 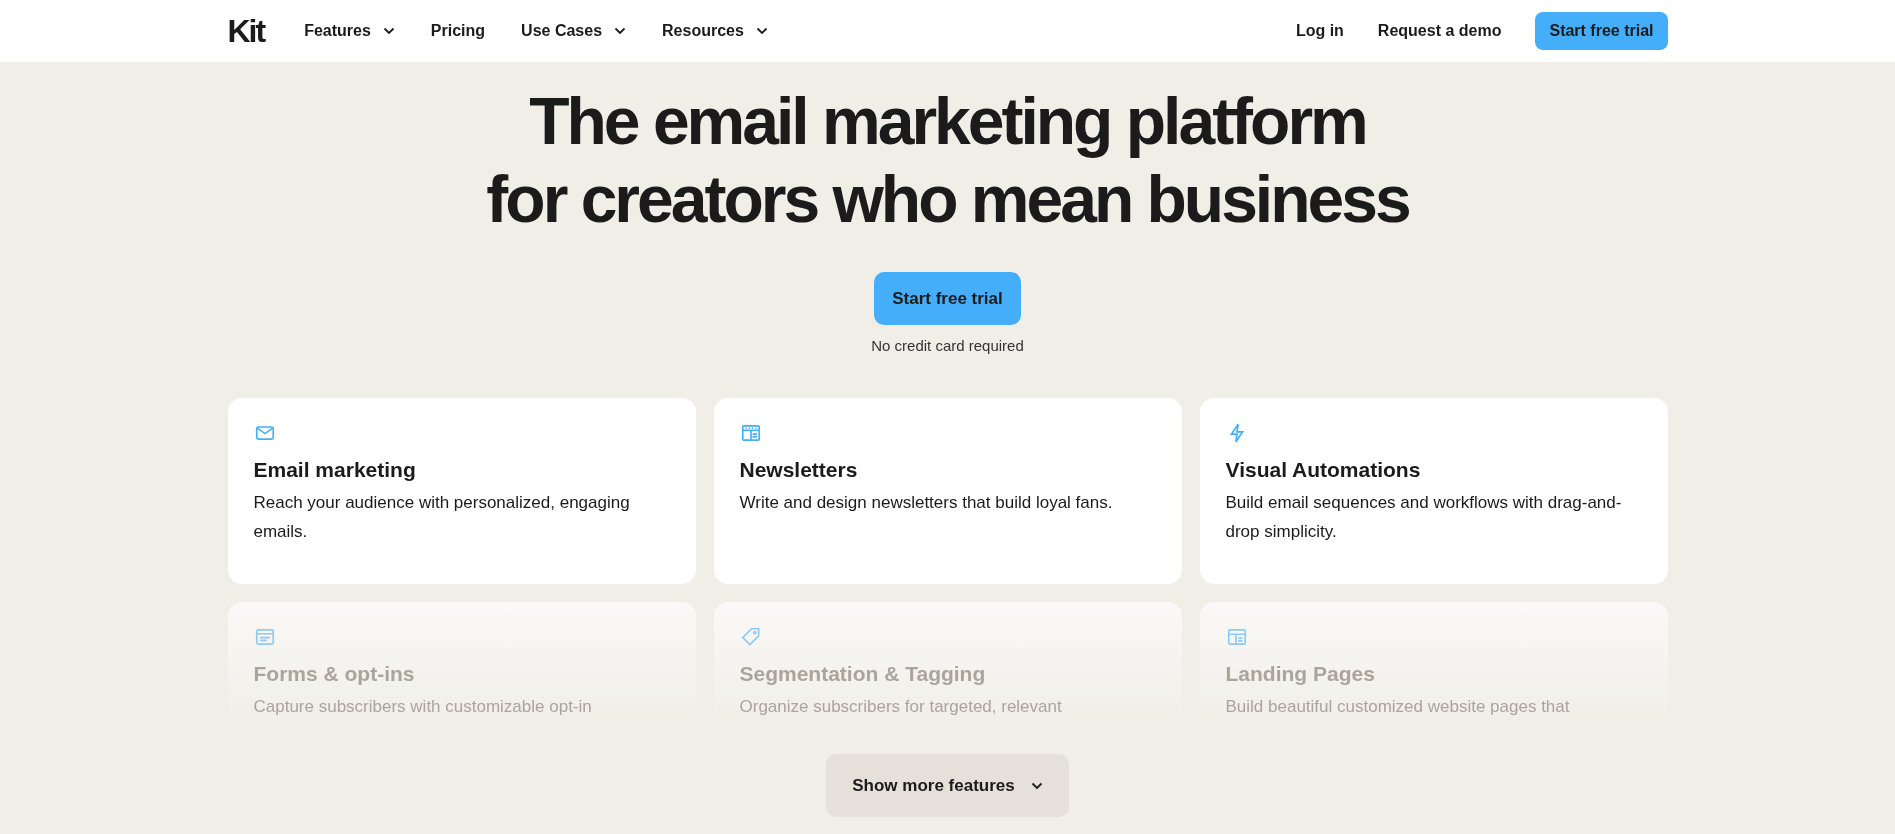 I want to click on feature-title: Newsletters, so click(x=799, y=470).